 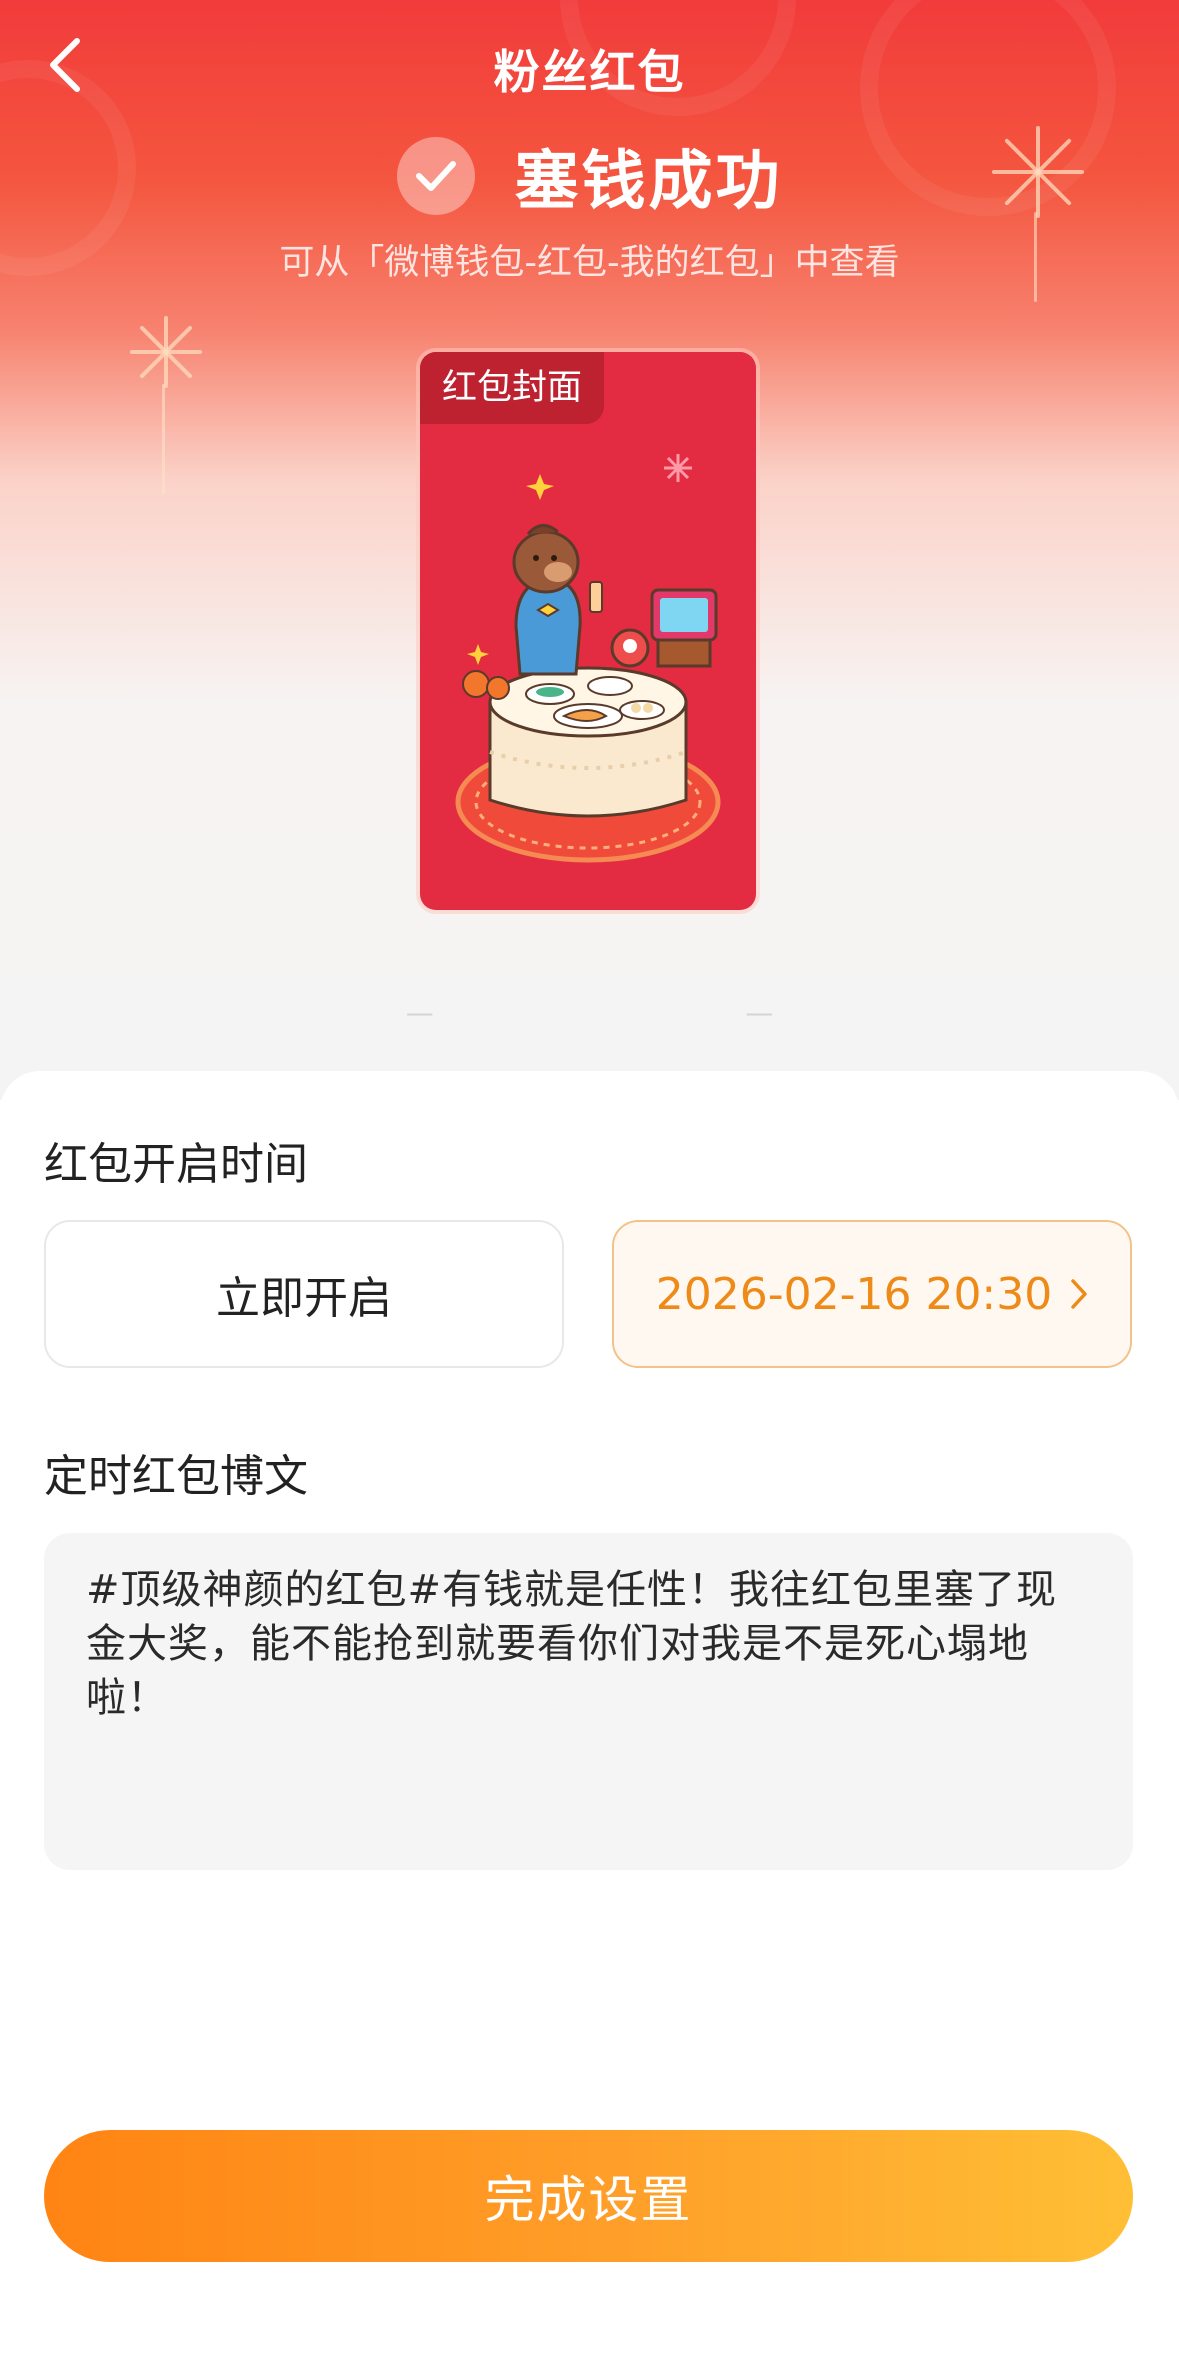 I want to click on page-title: 粉丝红包, so click(x=589, y=72).